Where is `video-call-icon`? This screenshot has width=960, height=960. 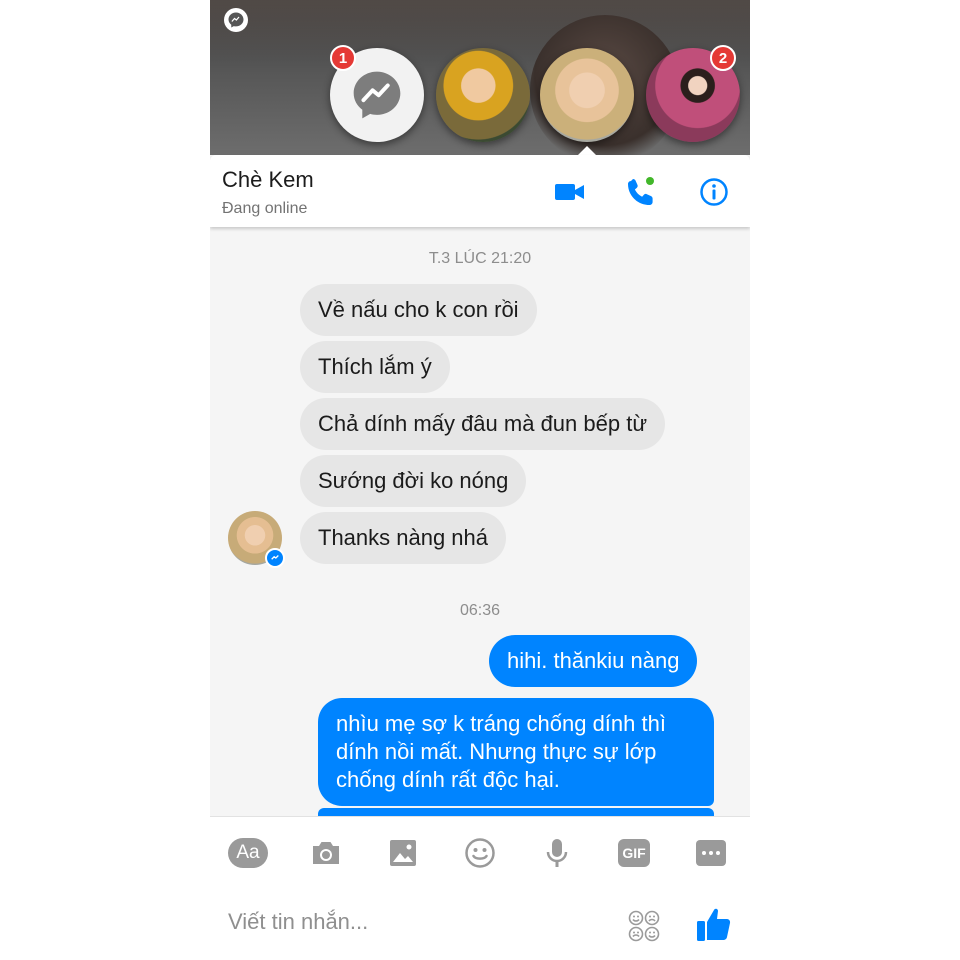 video-call-icon is located at coordinates (569, 192).